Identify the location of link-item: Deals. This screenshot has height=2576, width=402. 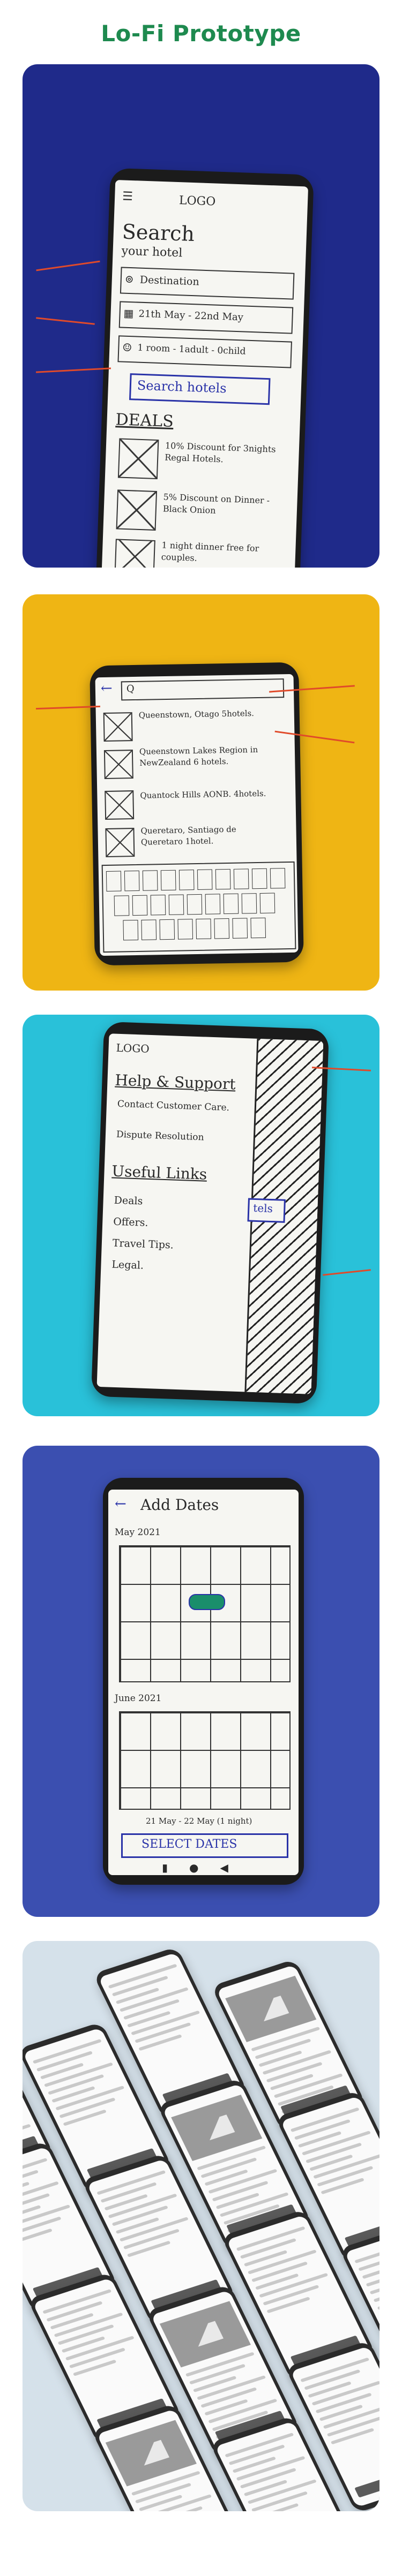
(128, 1201).